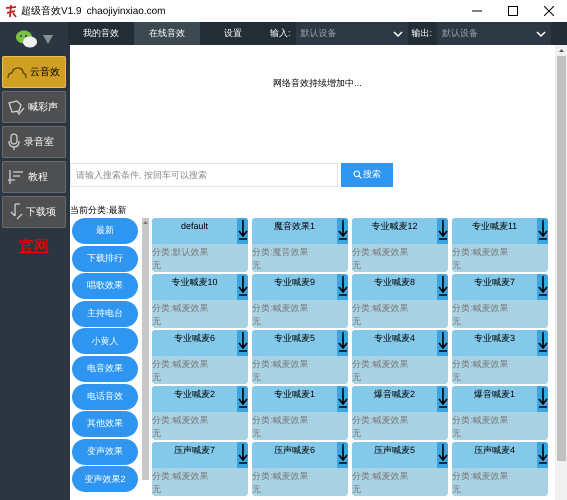  I want to click on effect-card: 压声喊麦4 分类:喊麦效果 无, so click(500, 469).